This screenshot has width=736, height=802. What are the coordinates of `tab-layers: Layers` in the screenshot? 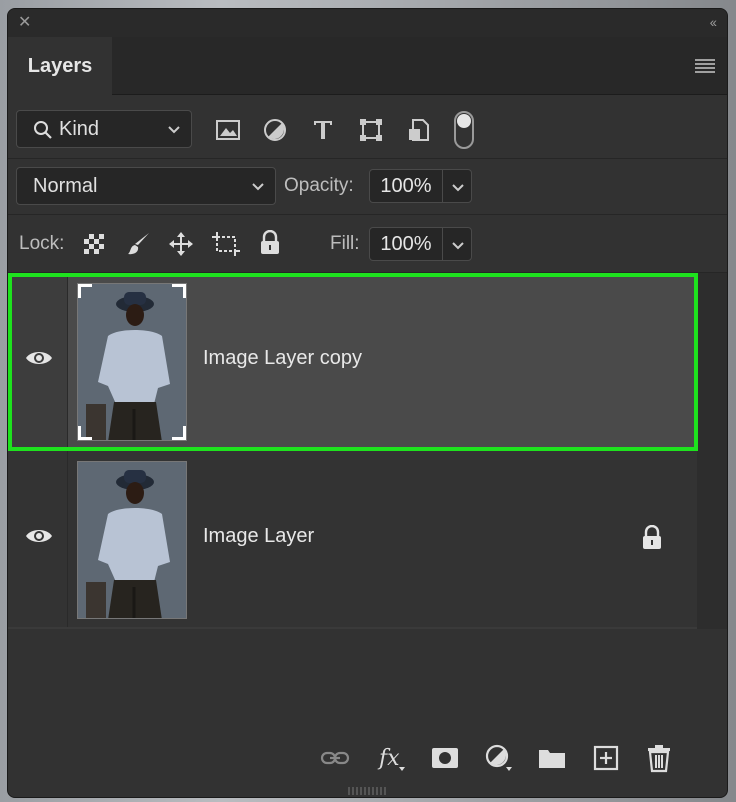 It's located at (60, 66).